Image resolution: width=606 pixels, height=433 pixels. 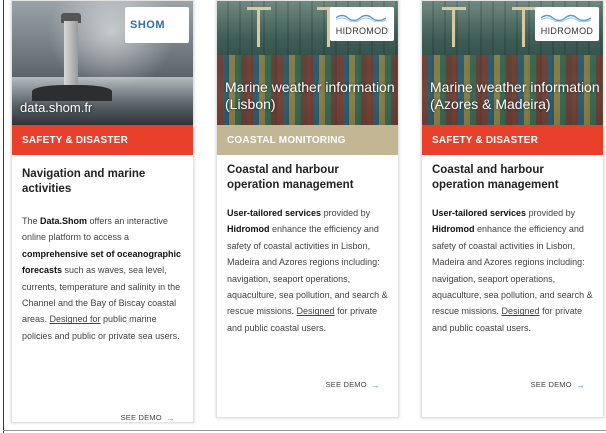 What do you see at coordinates (56, 107) in the screenshot?
I see `card-hero-title: data.shom.fr` at bounding box center [56, 107].